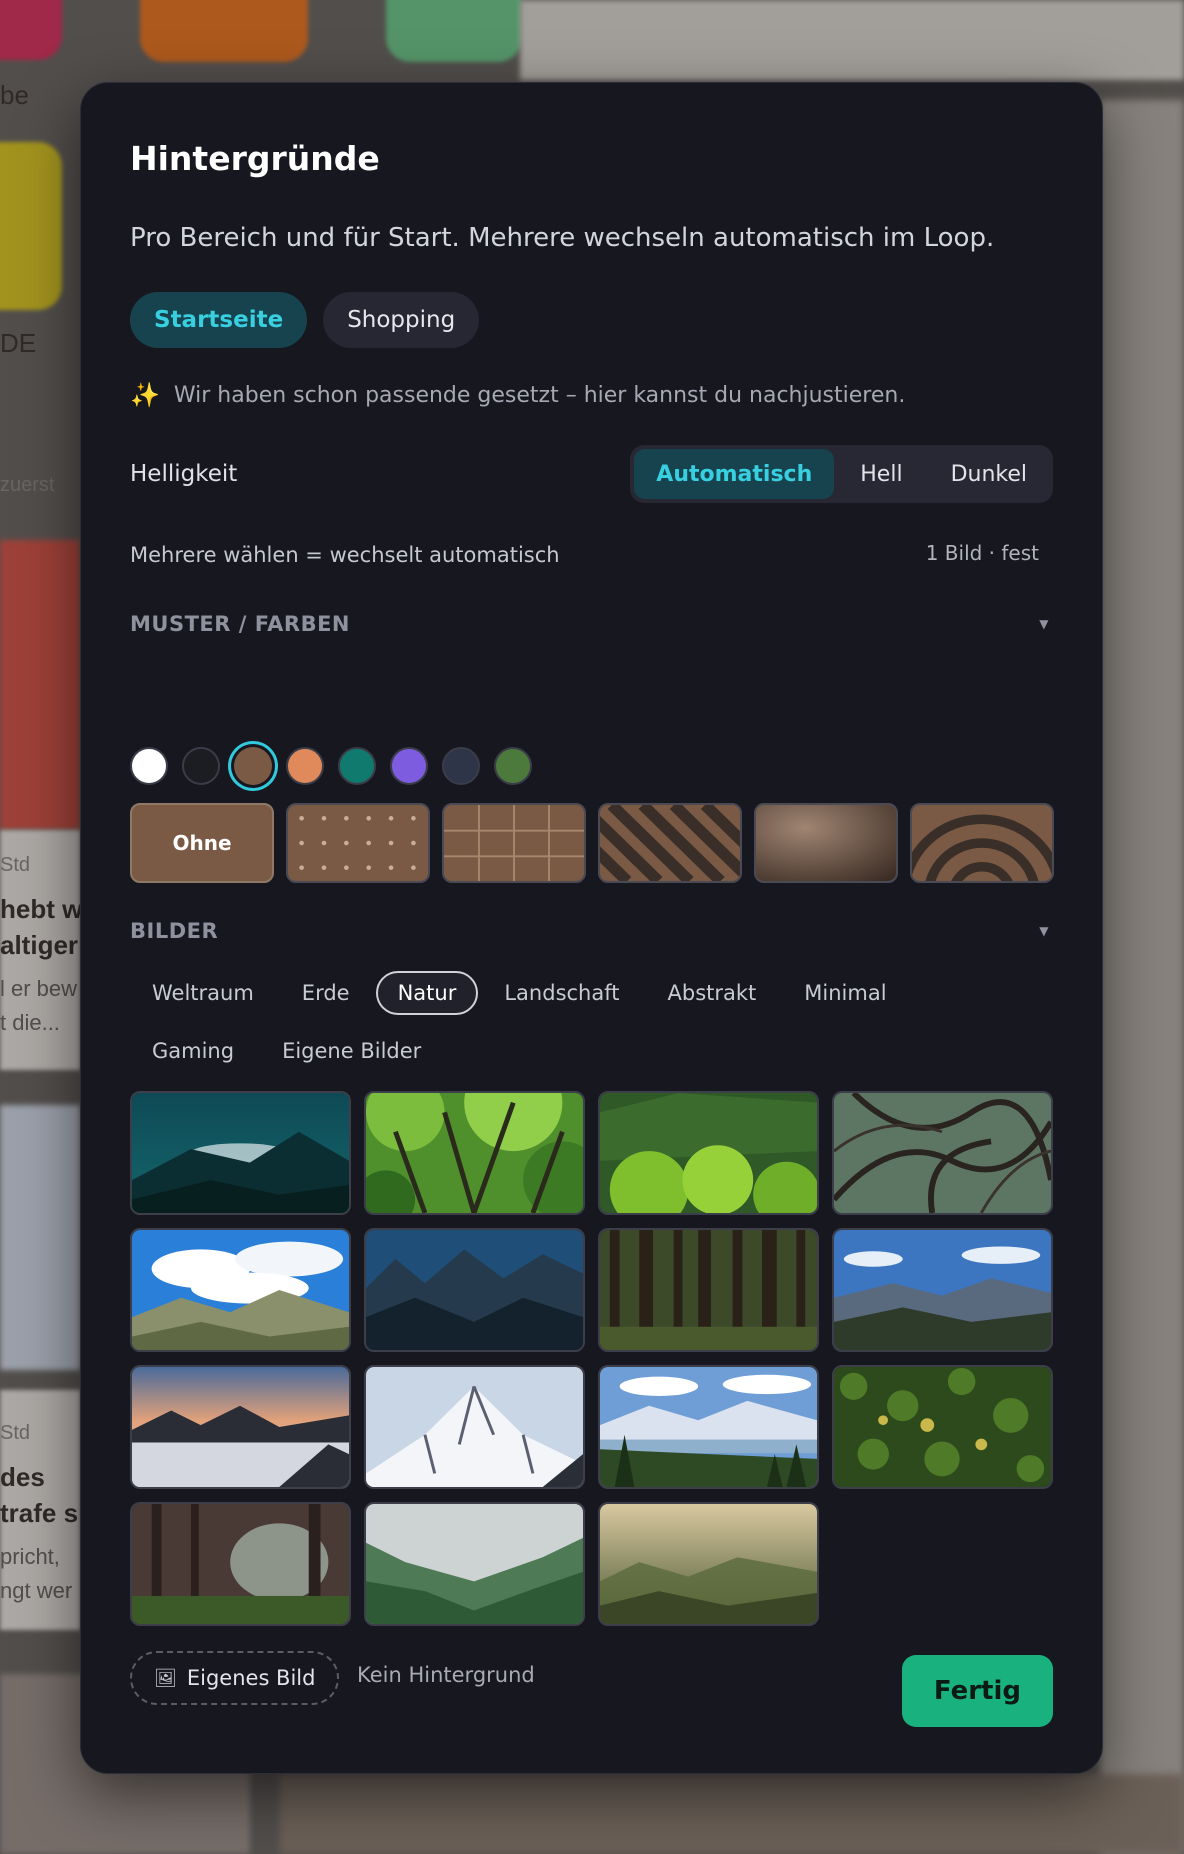  Describe the element at coordinates (474, 1153) in the screenshot. I see `image-thumb-green-tree-canopy` at that location.